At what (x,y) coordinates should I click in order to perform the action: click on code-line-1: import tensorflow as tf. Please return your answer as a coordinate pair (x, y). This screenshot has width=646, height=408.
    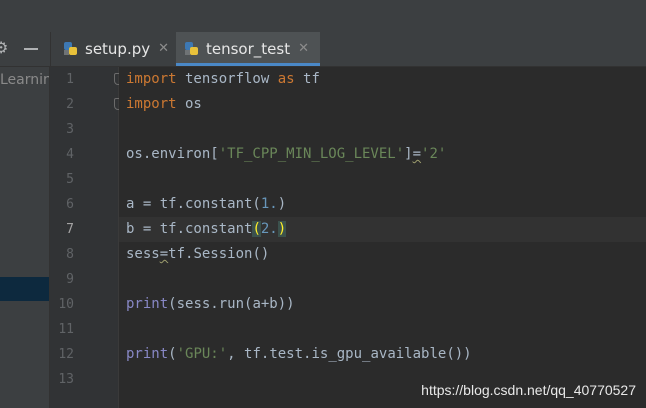
    Looking at the image, I should click on (223, 79).